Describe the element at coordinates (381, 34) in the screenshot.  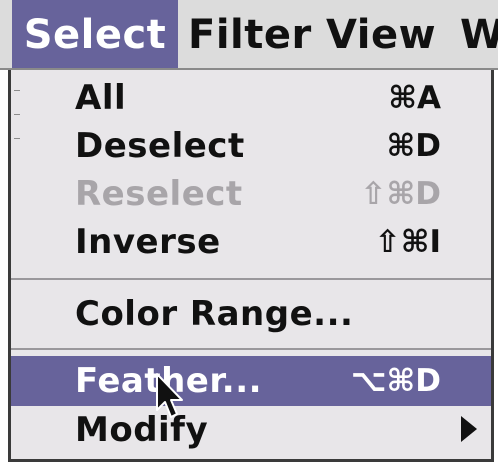
I see `menu-view: View` at that location.